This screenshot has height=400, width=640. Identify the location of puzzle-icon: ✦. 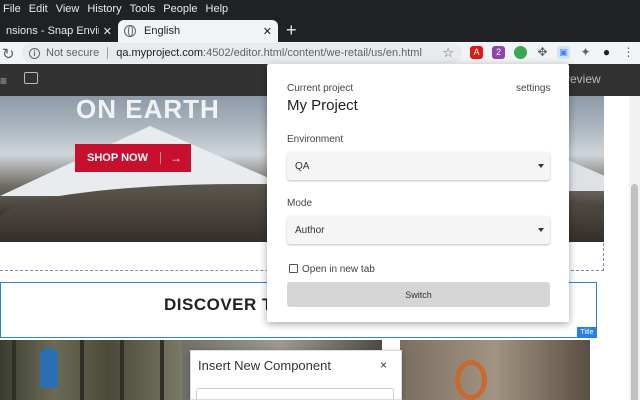
(585, 52).